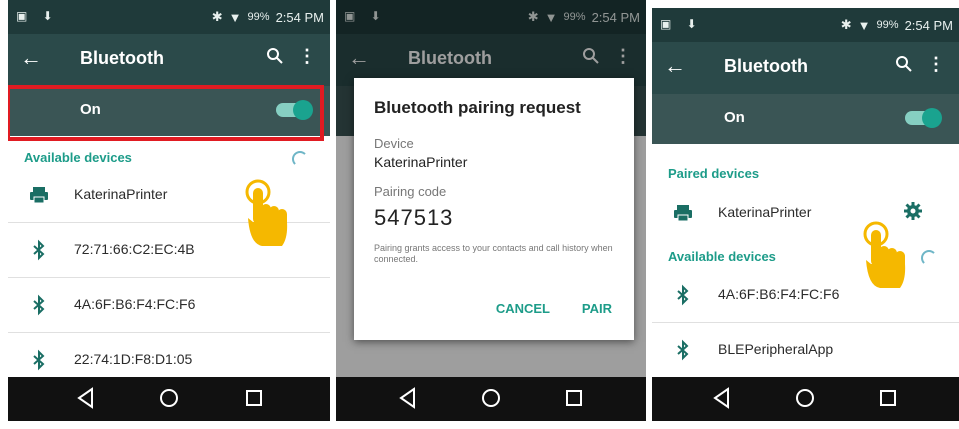 The width and height of the screenshot is (959, 429). Describe the element at coordinates (714, 173) in the screenshot. I see `paired-devices-header: Paired devices` at that location.